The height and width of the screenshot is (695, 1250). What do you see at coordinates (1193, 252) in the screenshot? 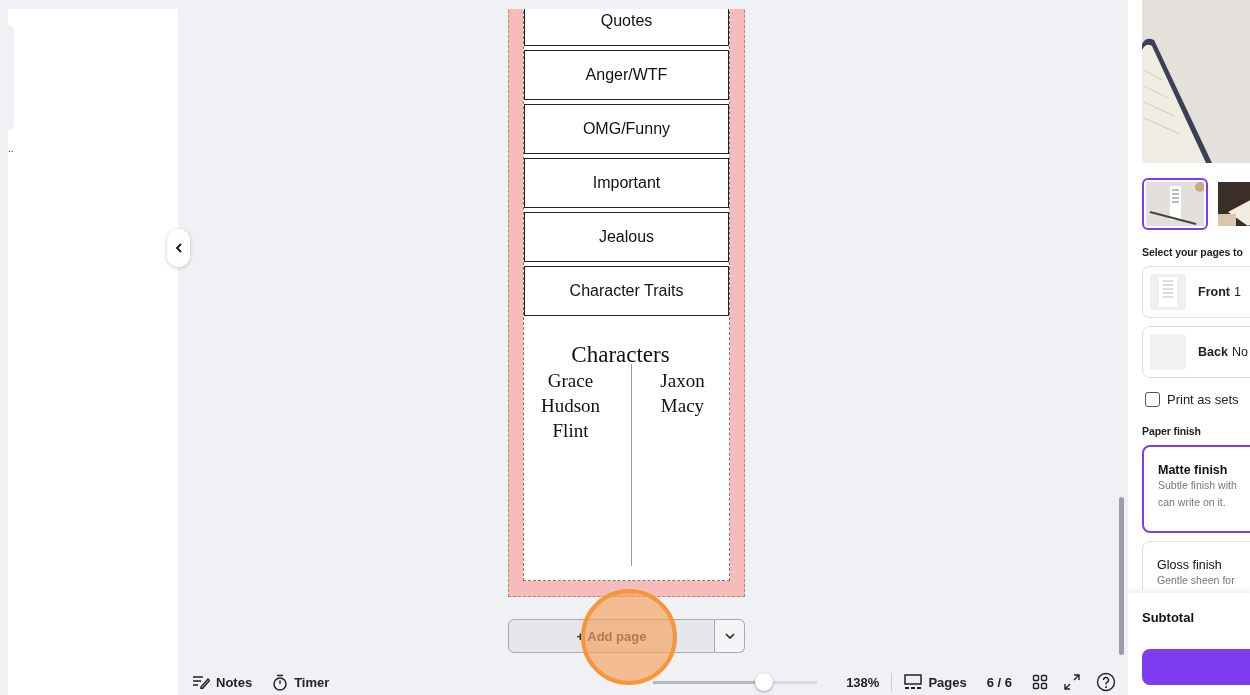
I see `section-heading: Select your pages to` at bounding box center [1193, 252].